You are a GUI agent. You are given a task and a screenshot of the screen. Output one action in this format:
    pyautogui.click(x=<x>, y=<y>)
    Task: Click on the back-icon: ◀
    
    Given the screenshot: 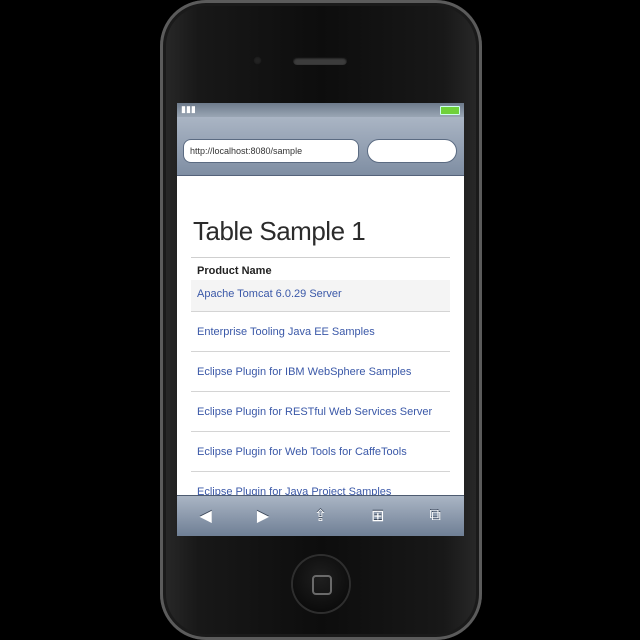 What is the action you would take?
    pyautogui.click(x=206, y=516)
    